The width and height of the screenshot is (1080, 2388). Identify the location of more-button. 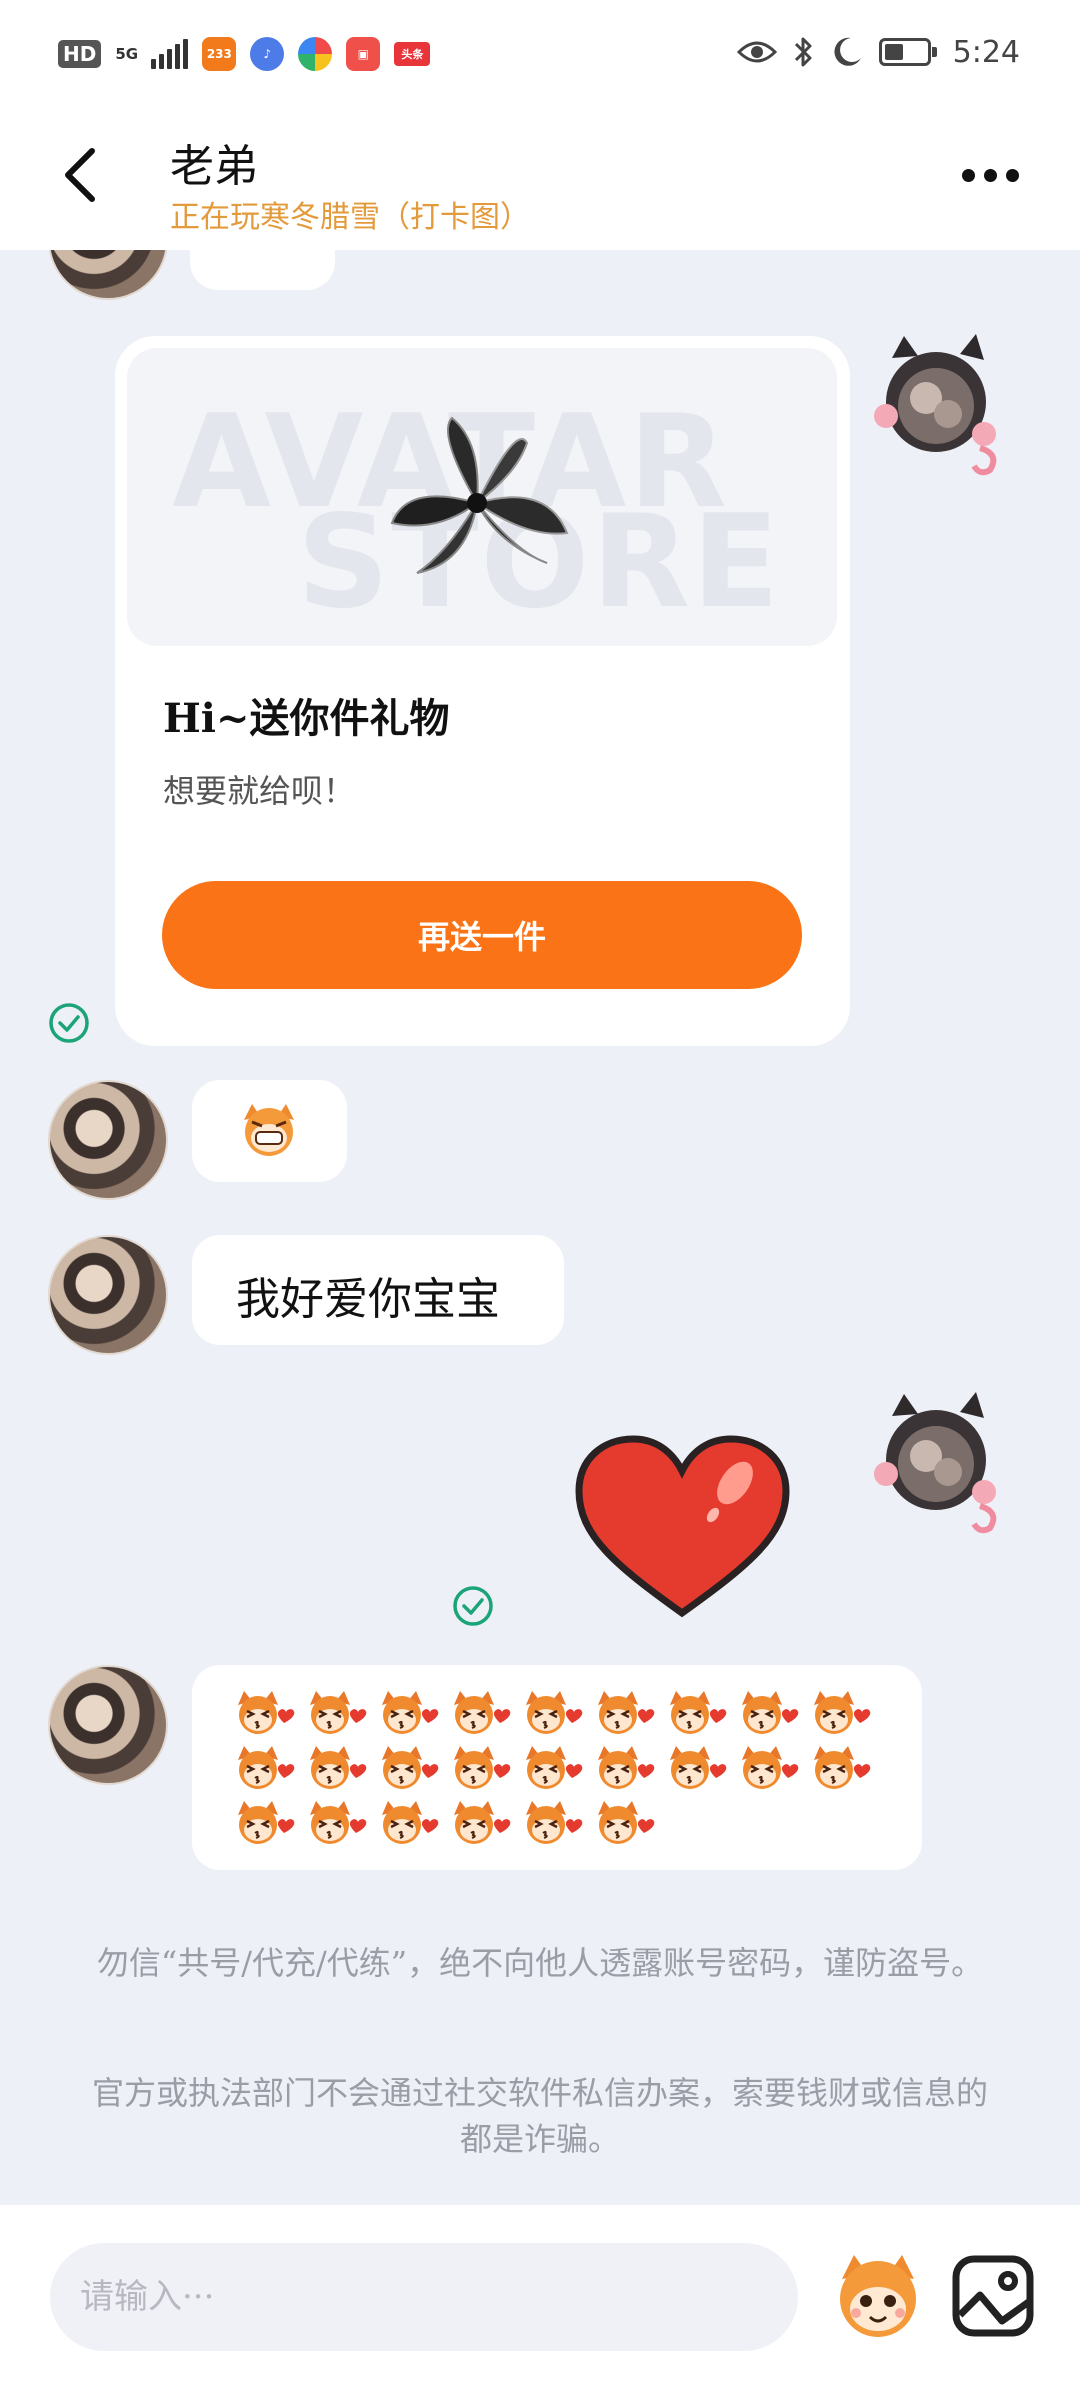
(990, 175).